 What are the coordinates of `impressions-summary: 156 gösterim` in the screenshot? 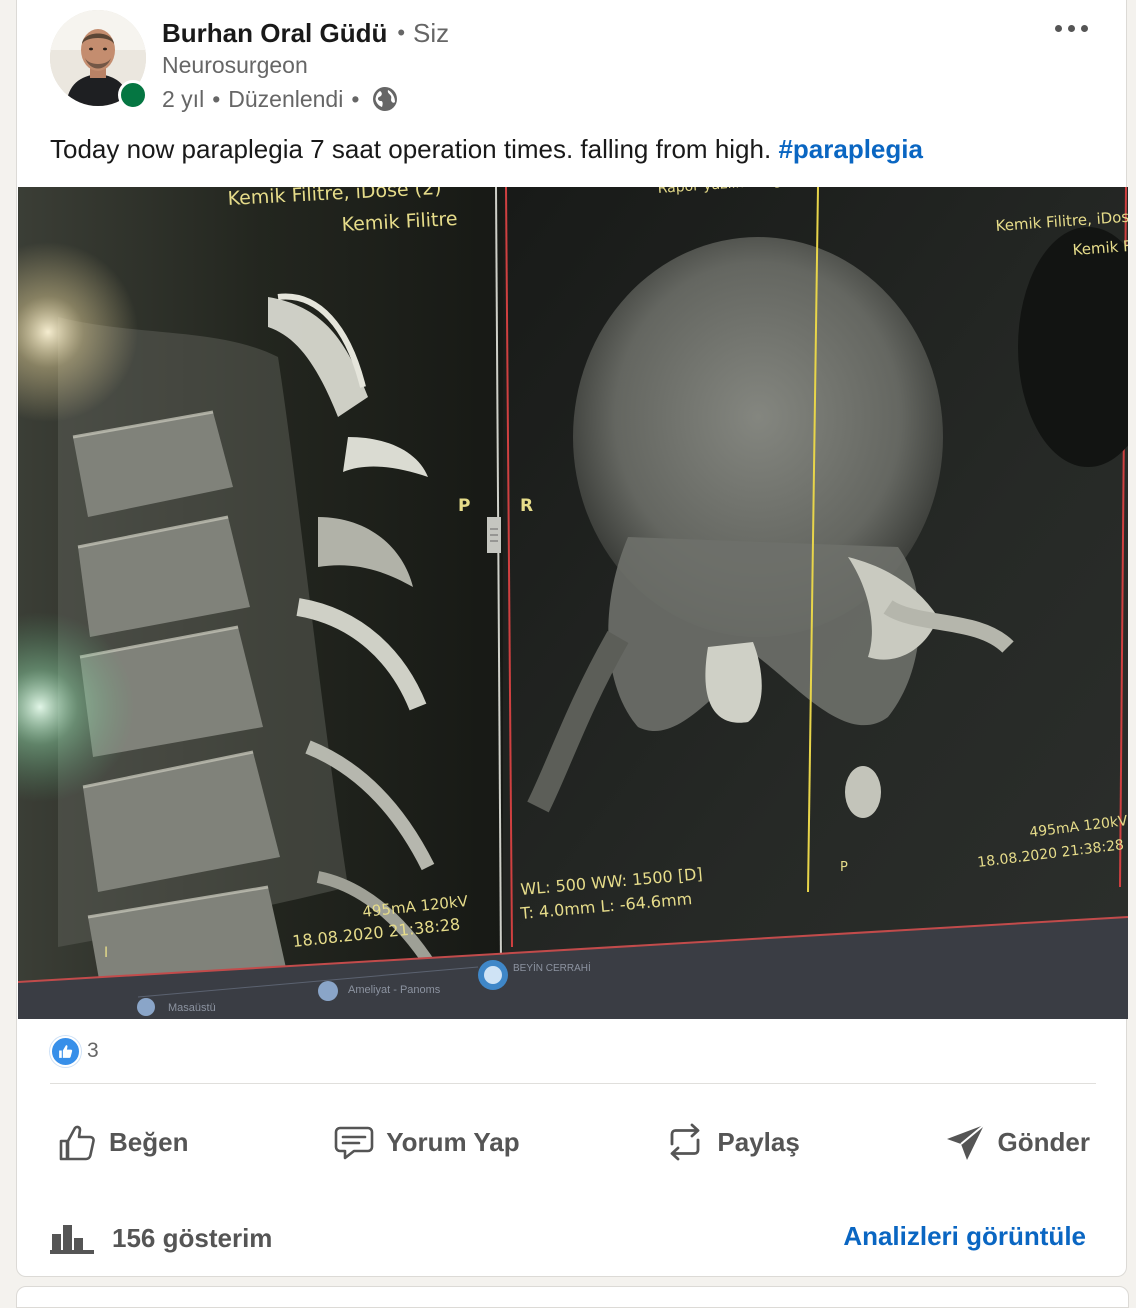 It's located at (161, 1238).